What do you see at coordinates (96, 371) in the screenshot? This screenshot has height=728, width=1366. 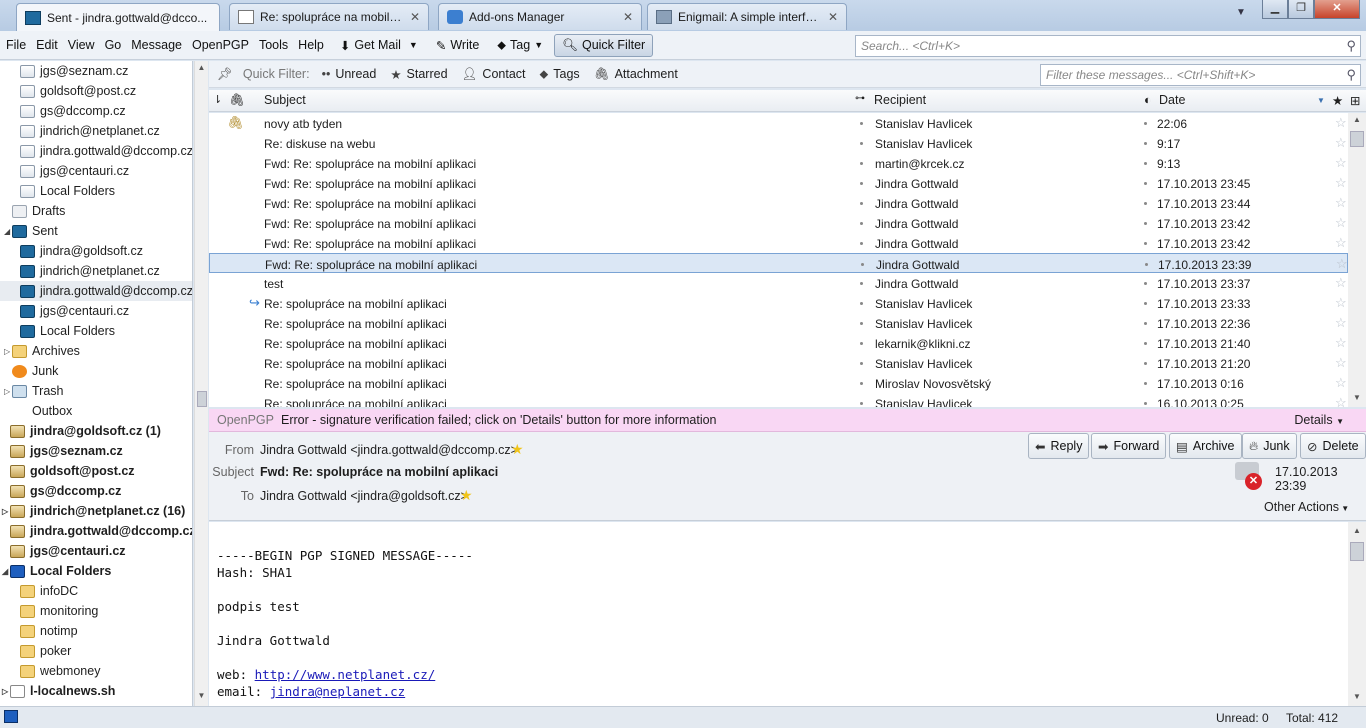 I see `folder-item: Junk` at bounding box center [96, 371].